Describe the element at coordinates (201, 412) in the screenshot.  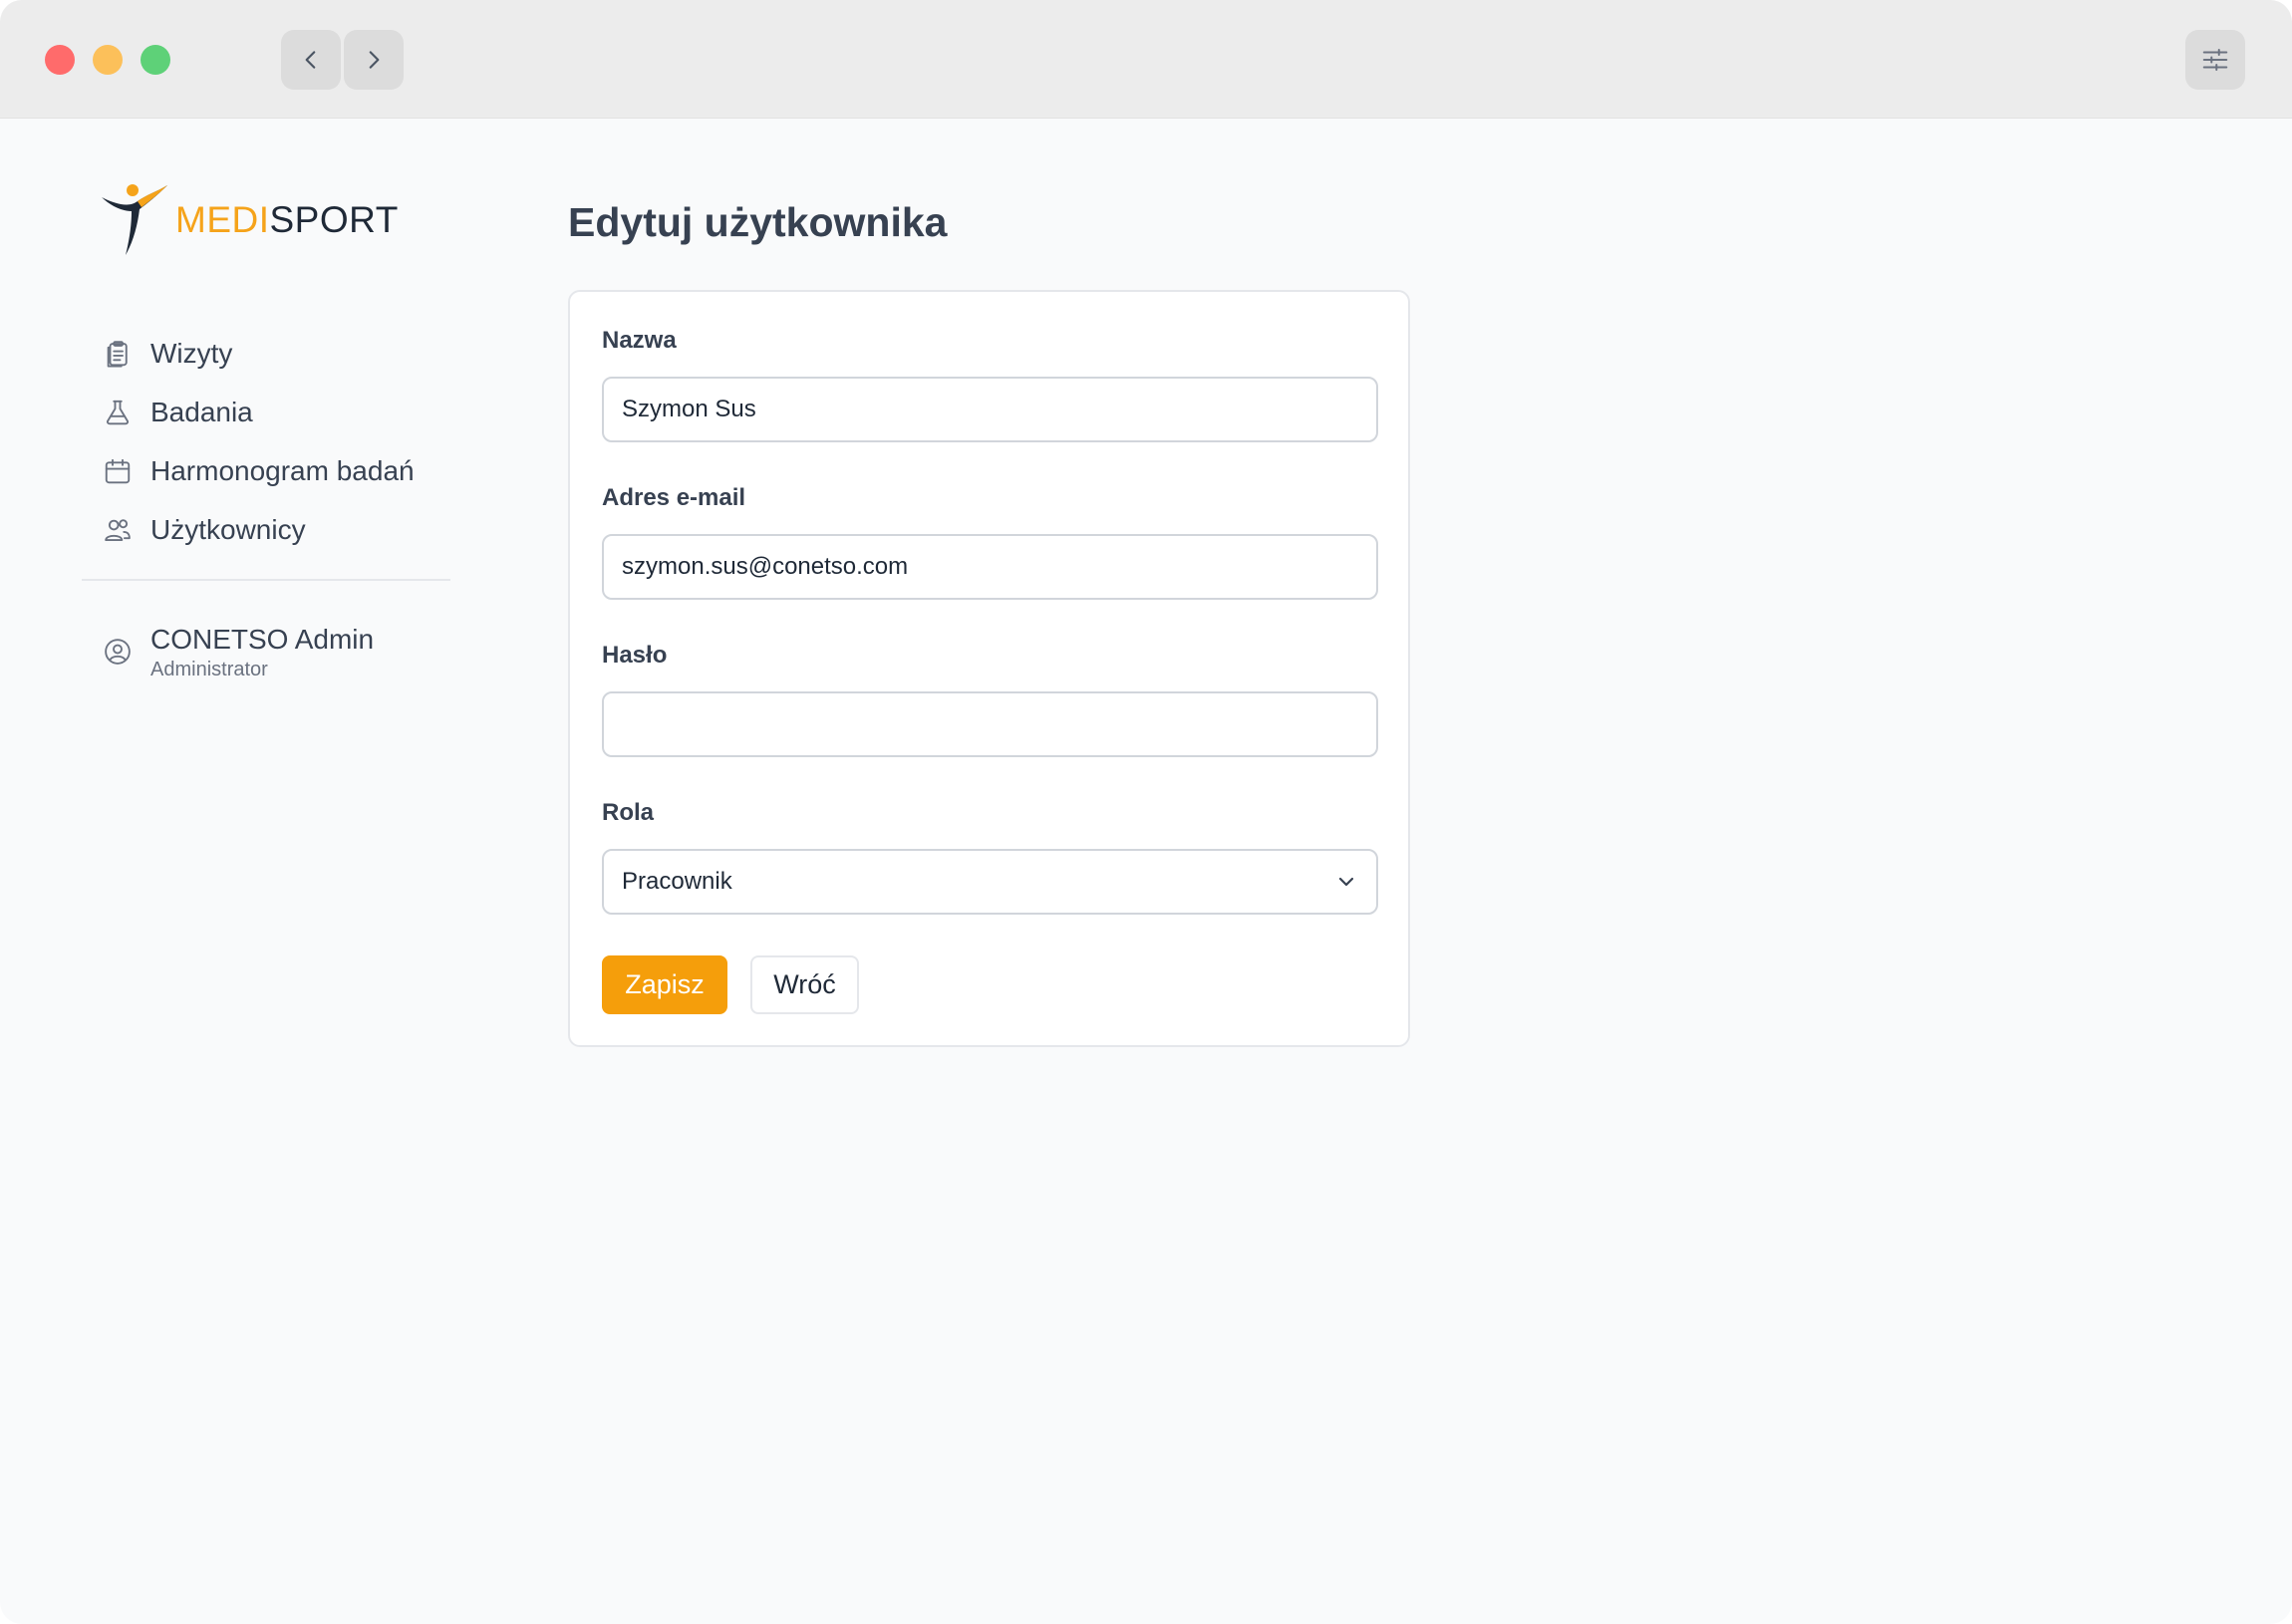
I see `sidebar-item-label: Badania` at that location.